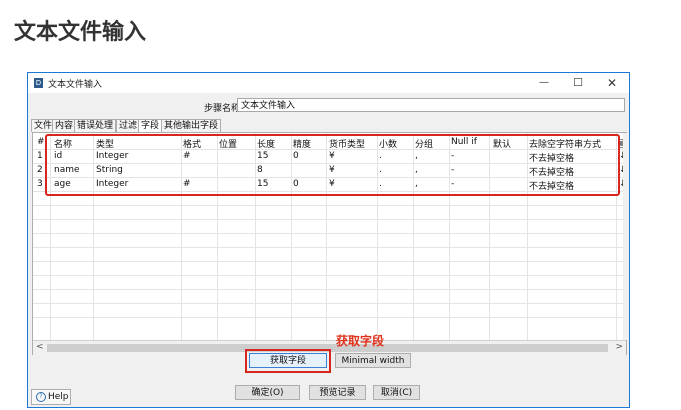  What do you see at coordinates (95, 125) in the screenshot?
I see `tab-error-handling: 错误处理` at bounding box center [95, 125].